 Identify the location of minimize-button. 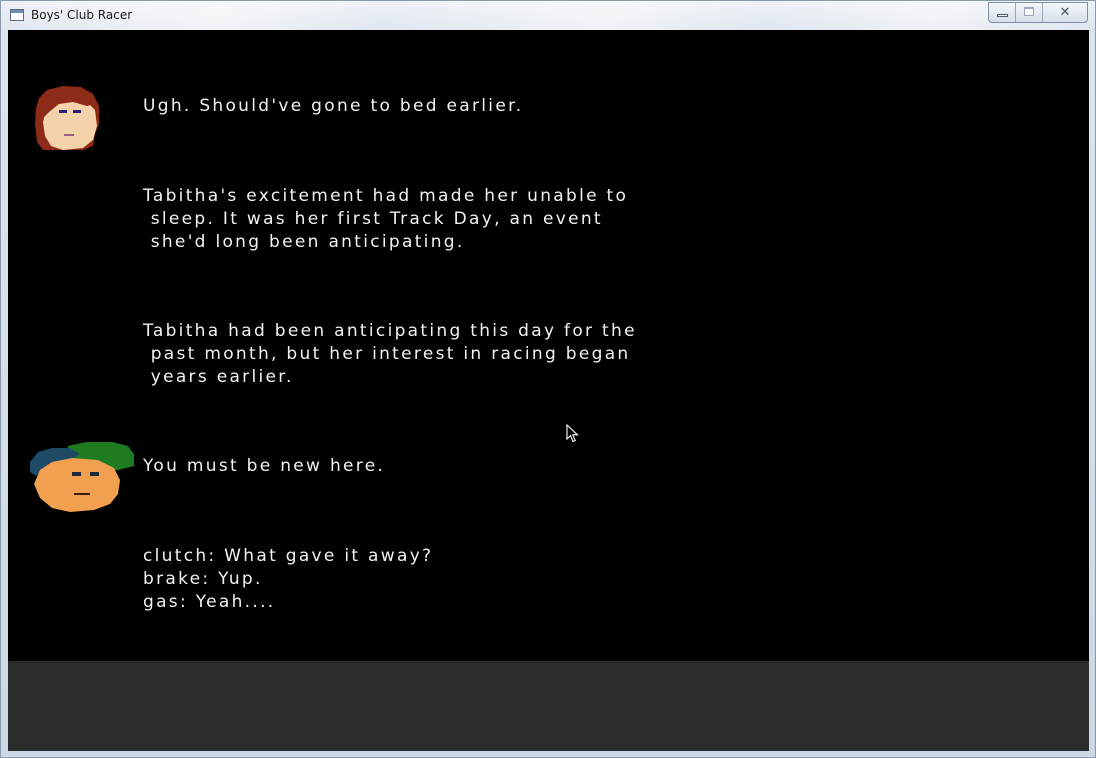
(1002, 12).